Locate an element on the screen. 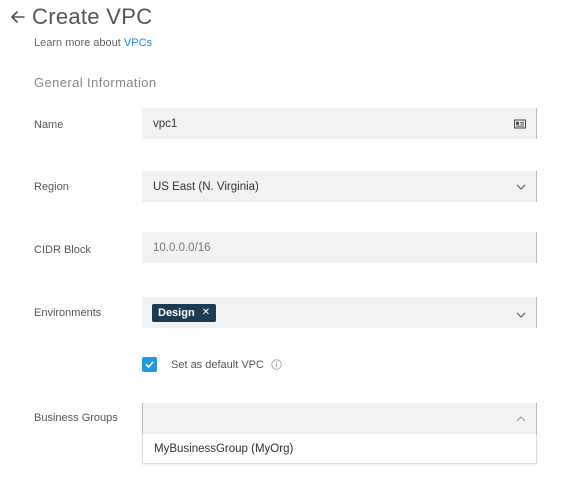 The height and width of the screenshot is (480, 566). learn-more-text: Learn more about VPCs is located at coordinates (93, 43).